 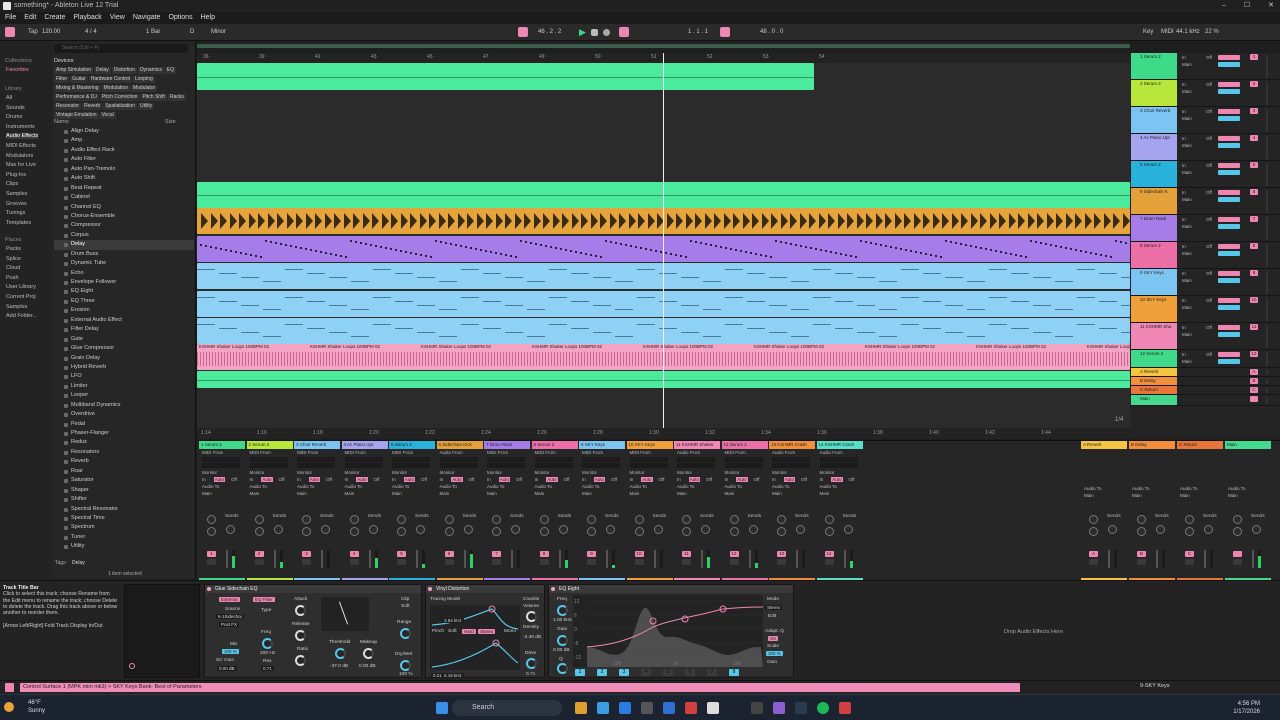 What do you see at coordinates (77, 88) in the screenshot?
I see `tag-filter: Mixing & Mastering` at bounding box center [77, 88].